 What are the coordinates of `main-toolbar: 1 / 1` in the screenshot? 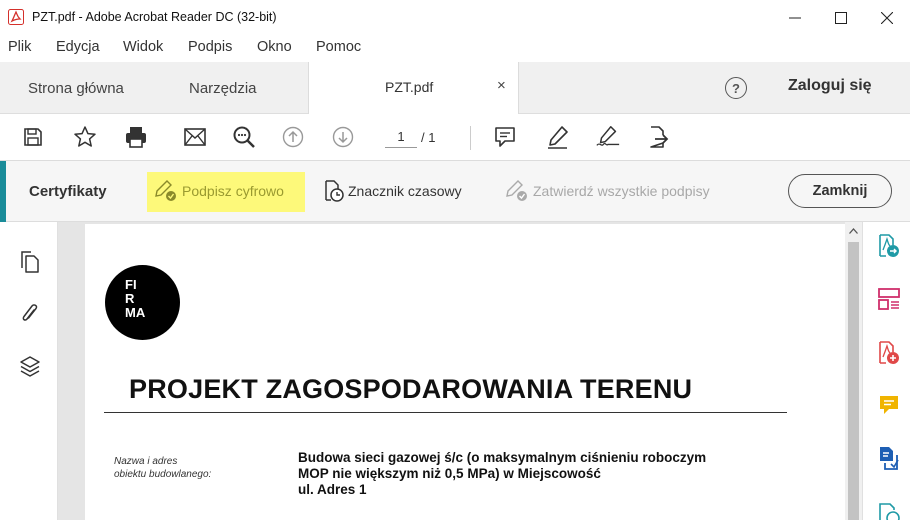 It's located at (455, 137).